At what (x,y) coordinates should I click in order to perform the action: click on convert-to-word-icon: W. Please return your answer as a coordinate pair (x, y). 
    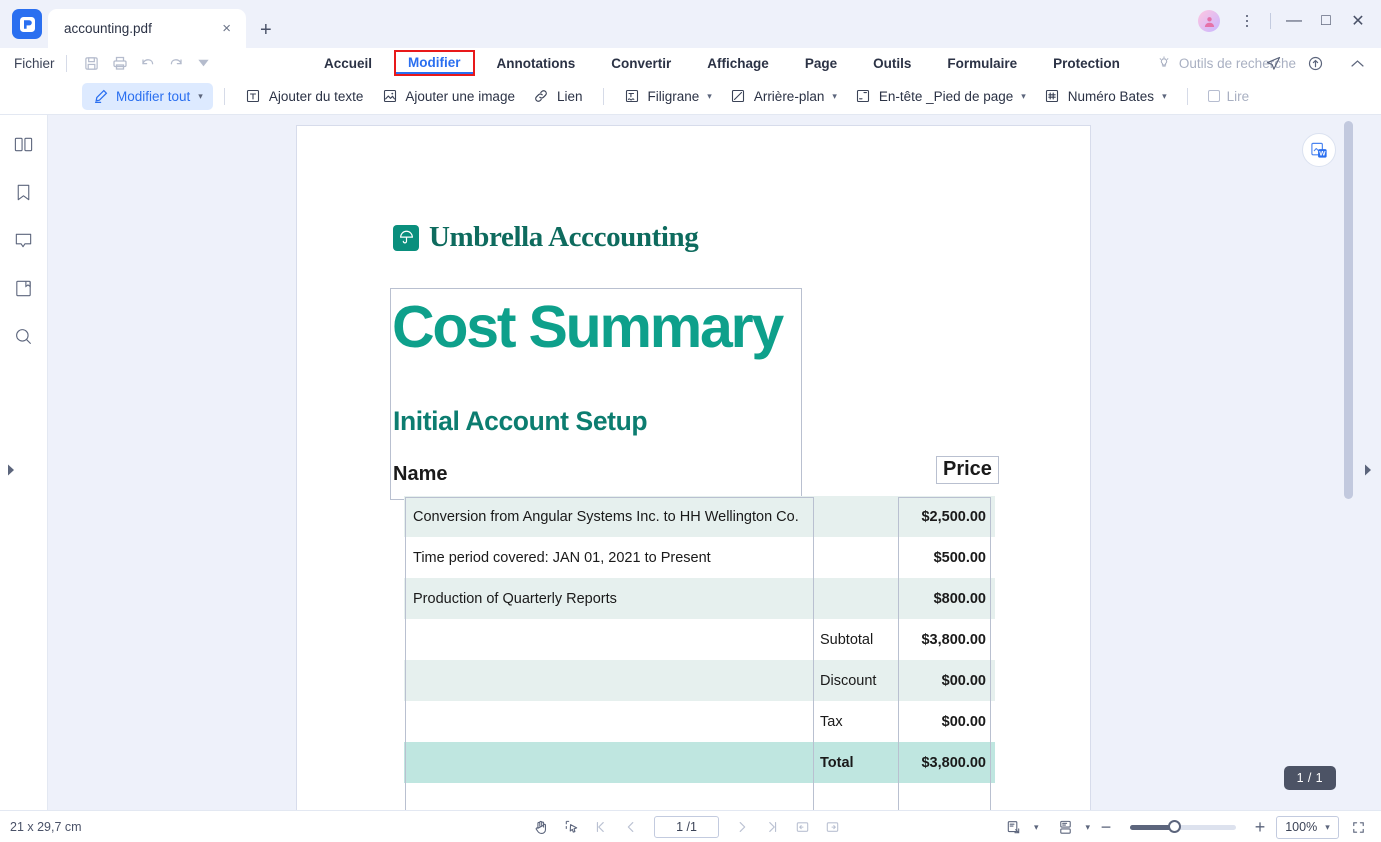
    Looking at the image, I should click on (1319, 150).